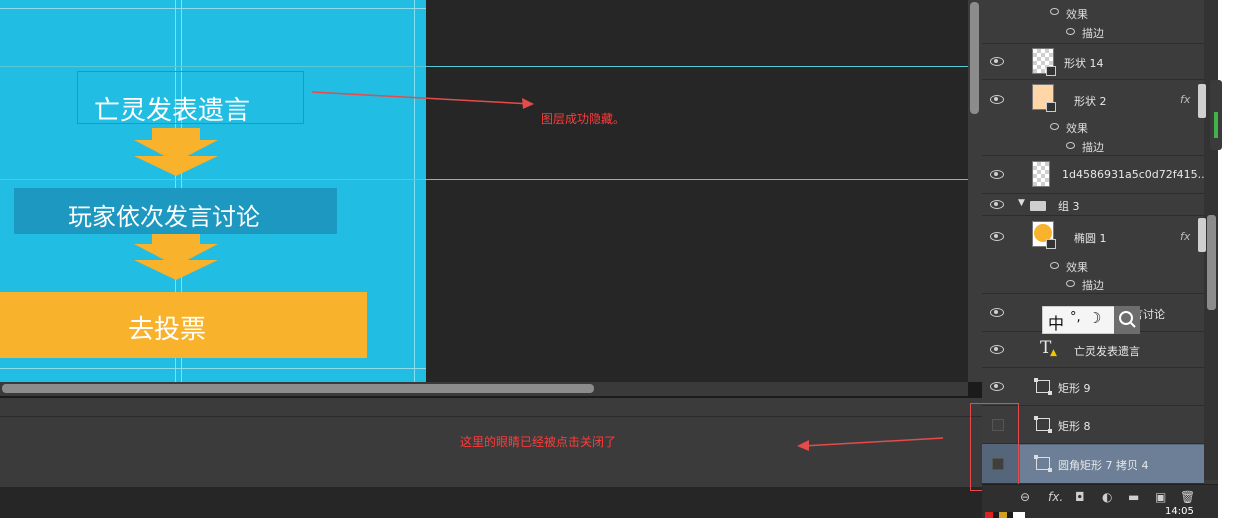 This screenshot has width=1240, height=518. I want to click on layer-name: 形状 14, so click(1084, 63).